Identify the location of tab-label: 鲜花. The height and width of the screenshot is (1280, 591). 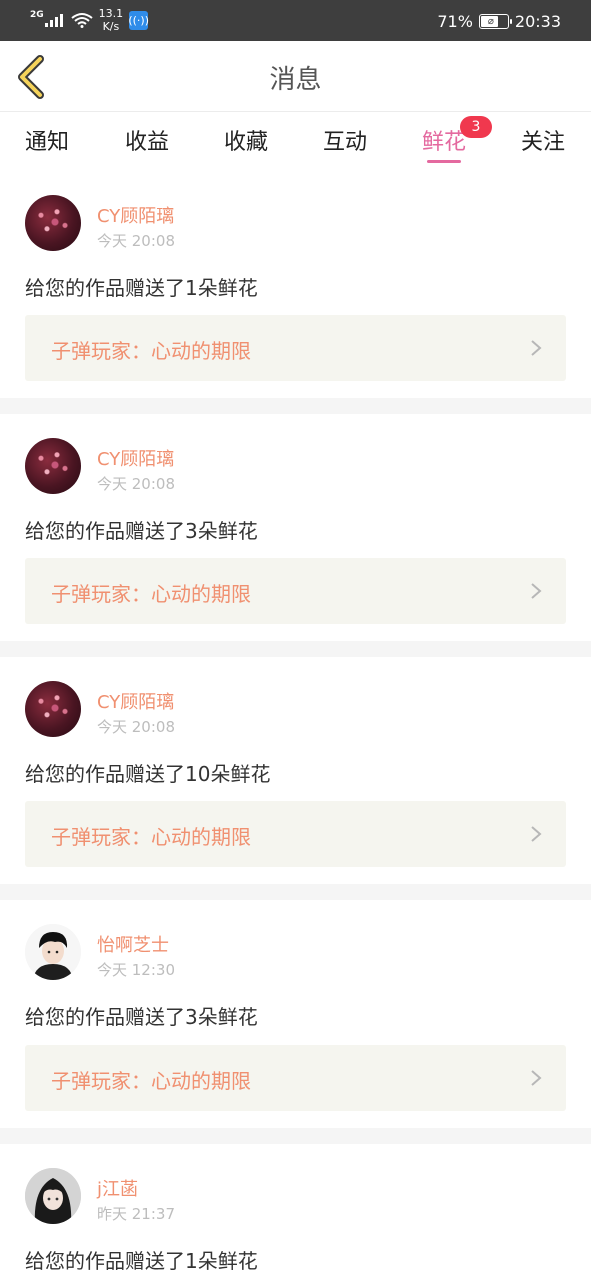
(443, 142).